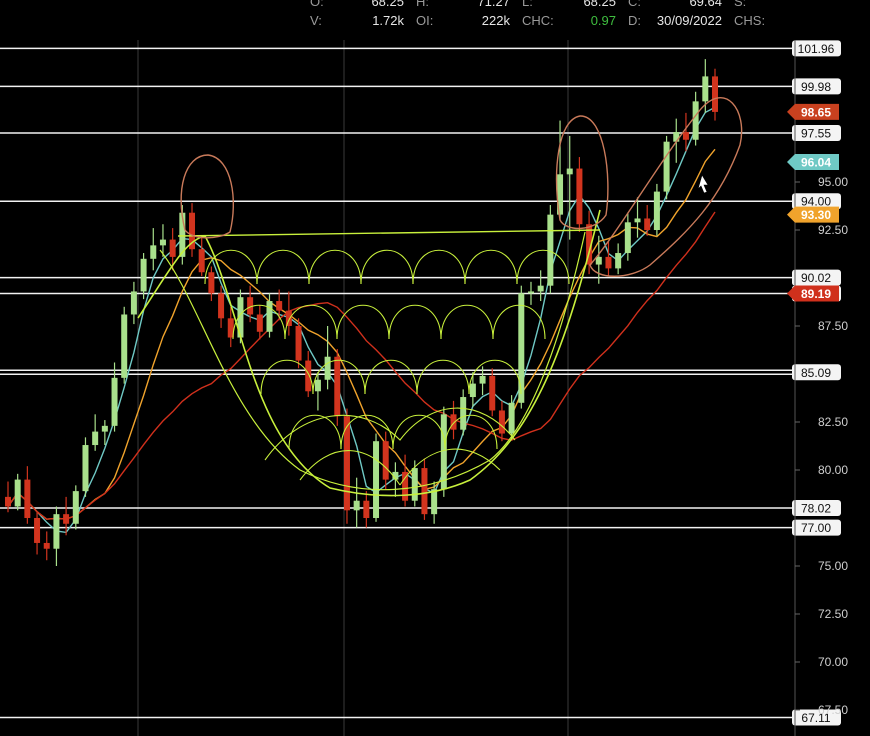 Image resolution: width=870 pixels, height=736 pixels. Describe the element at coordinates (833, 614) in the screenshot. I see `axis-tick-label: 72.50` at that location.